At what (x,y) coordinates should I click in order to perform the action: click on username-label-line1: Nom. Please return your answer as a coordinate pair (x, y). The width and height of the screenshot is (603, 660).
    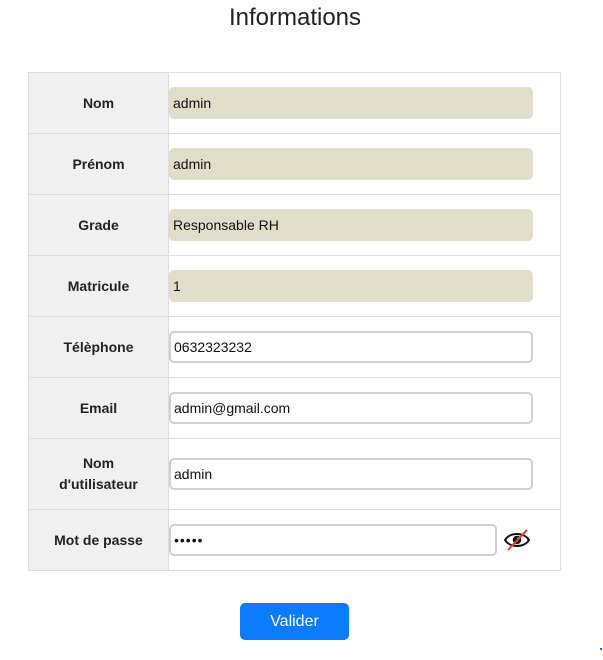
    Looking at the image, I should click on (98, 463).